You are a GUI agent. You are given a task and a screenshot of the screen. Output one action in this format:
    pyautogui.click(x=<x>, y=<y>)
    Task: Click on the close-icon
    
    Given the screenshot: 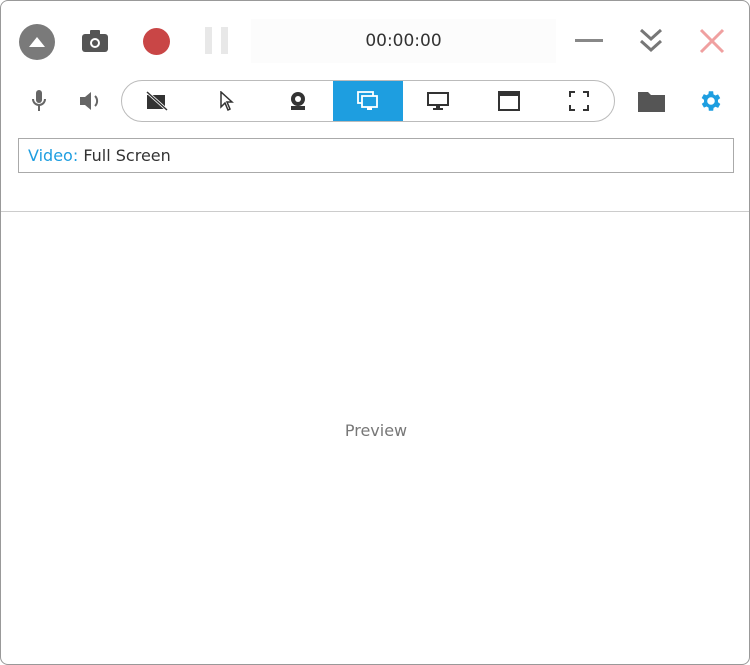 What is the action you would take?
    pyautogui.click(x=712, y=41)
    